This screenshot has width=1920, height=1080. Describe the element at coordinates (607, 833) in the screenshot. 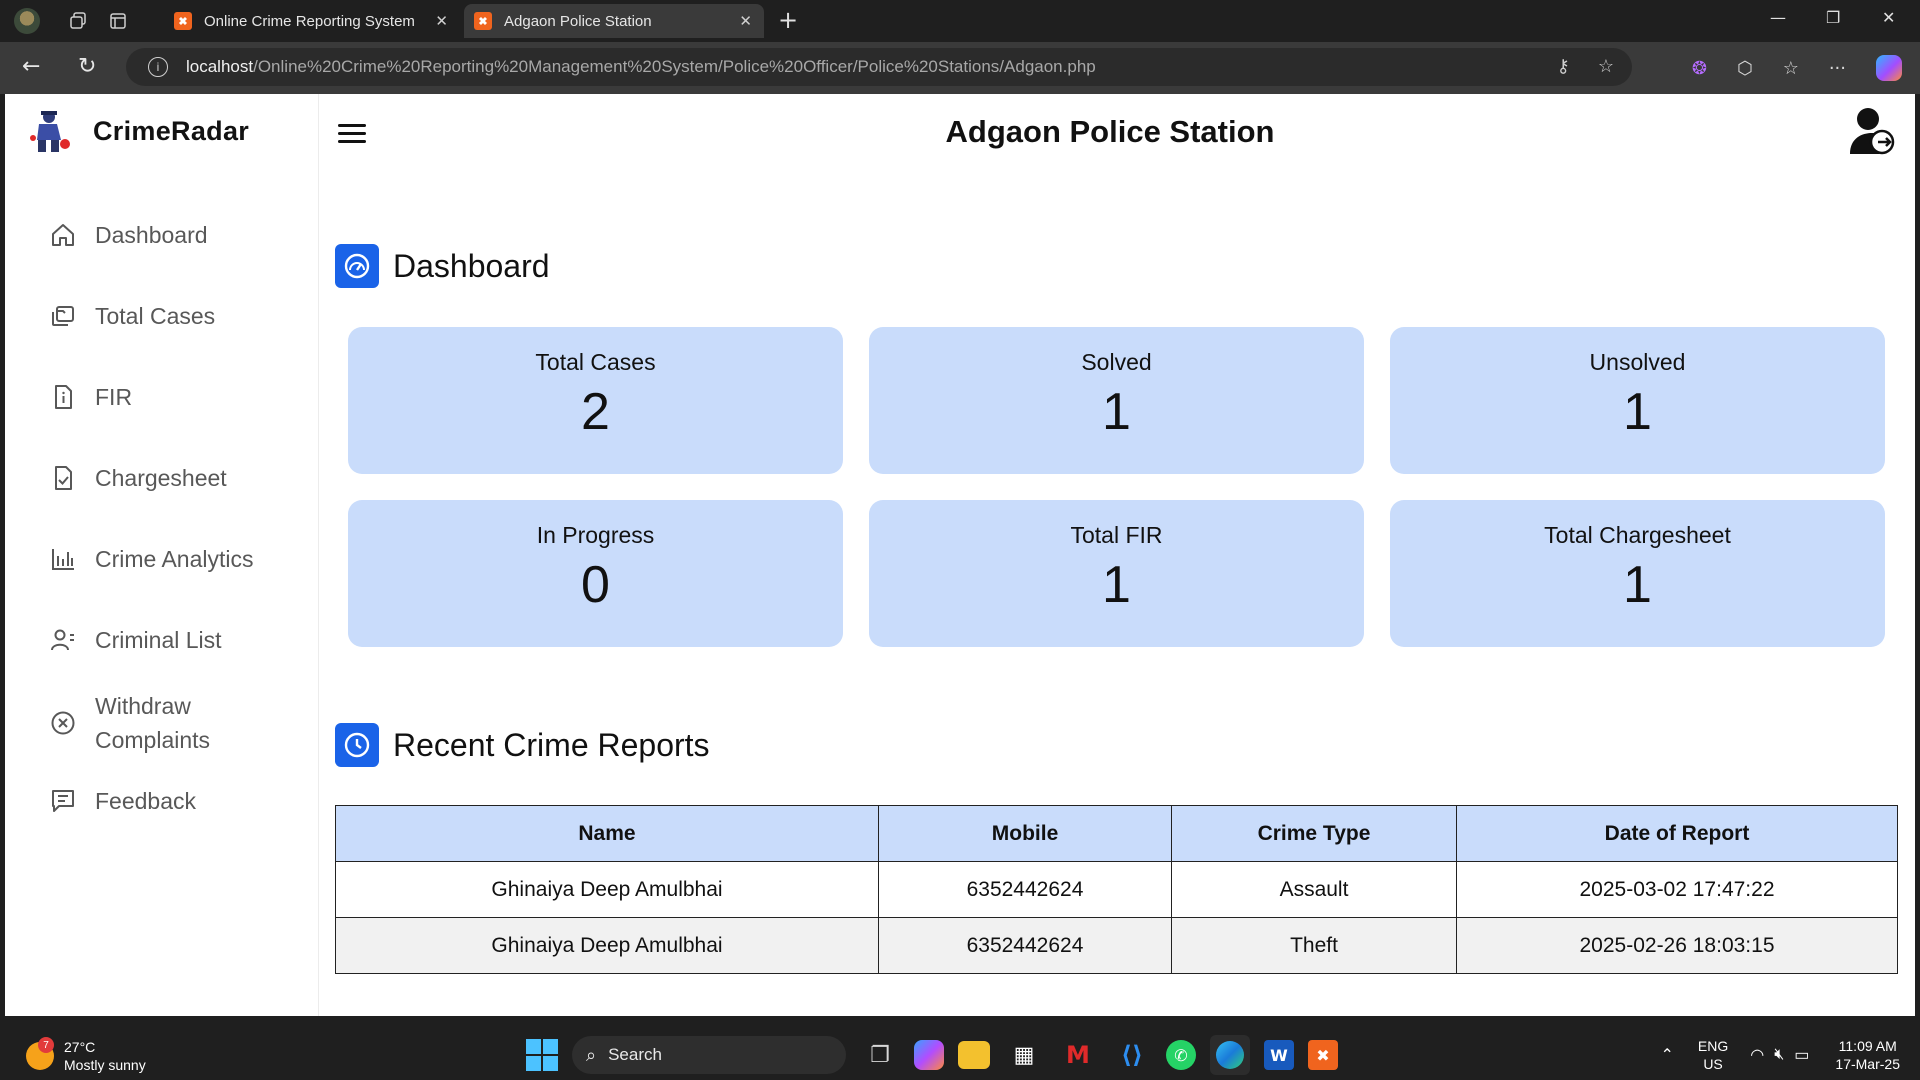

I see `column-header-name: Name` at that location.